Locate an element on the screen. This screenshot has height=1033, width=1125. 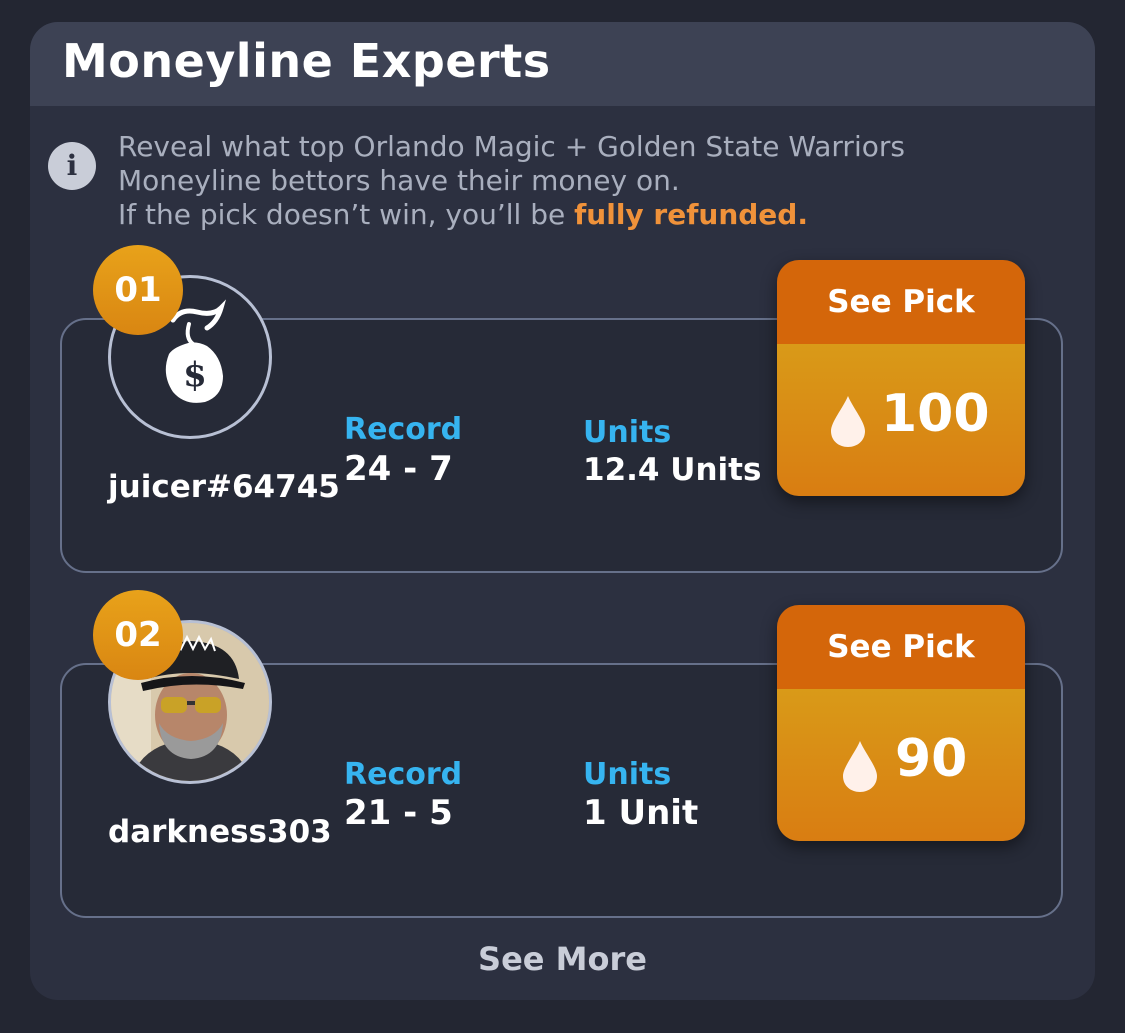
pick-cost: 100 is located at coordinates (935, 414).